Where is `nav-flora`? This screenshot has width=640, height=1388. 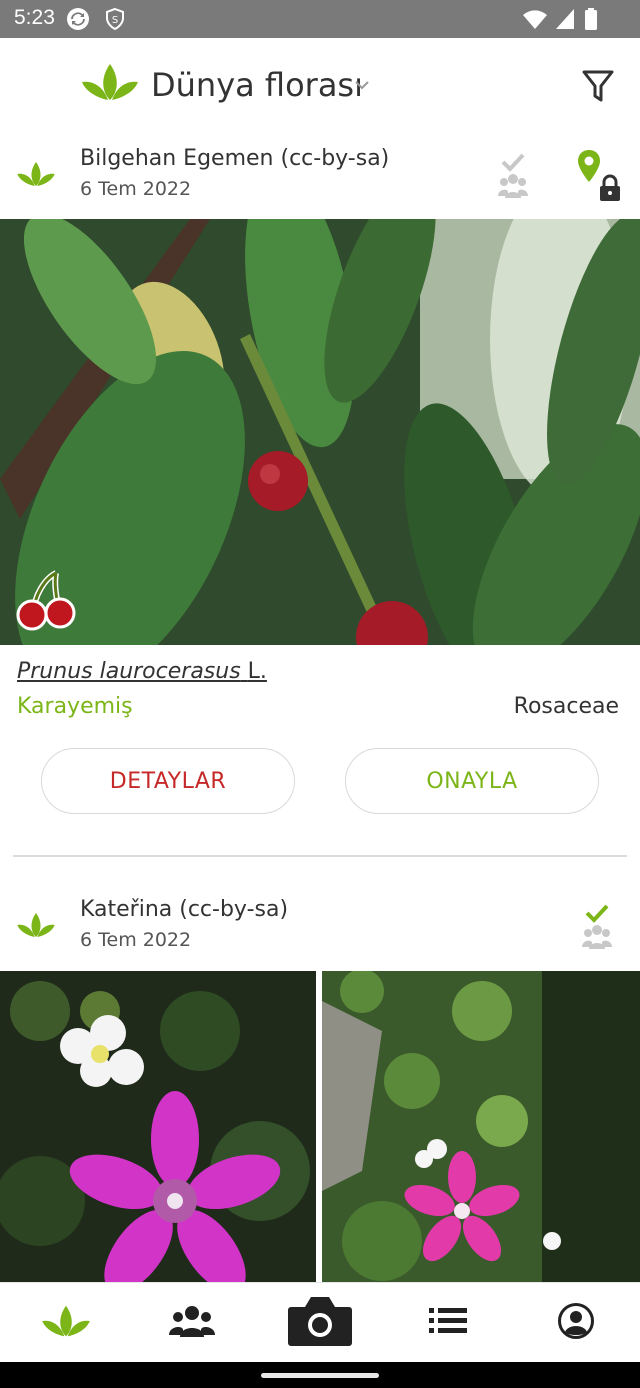 nav-flora is located at coordinates (66, 1323).